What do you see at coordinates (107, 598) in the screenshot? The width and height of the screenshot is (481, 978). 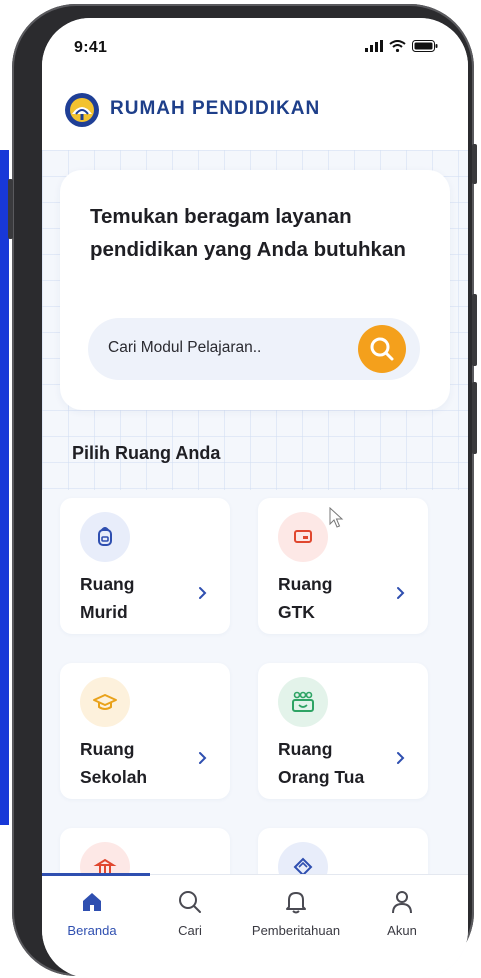 I see `room-label: Ruang Murid` at bounding box center [107, 598].